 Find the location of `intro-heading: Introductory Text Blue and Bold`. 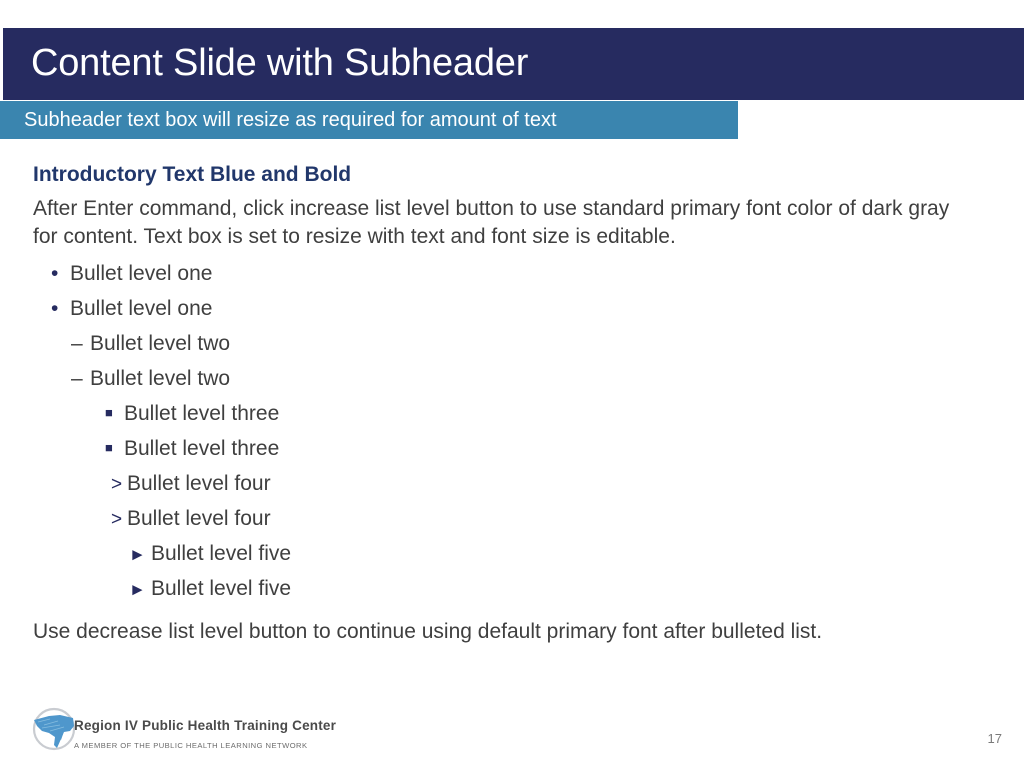

intro-heading: Introductory Text Blue and Bold is located at coordinates (192, 174).